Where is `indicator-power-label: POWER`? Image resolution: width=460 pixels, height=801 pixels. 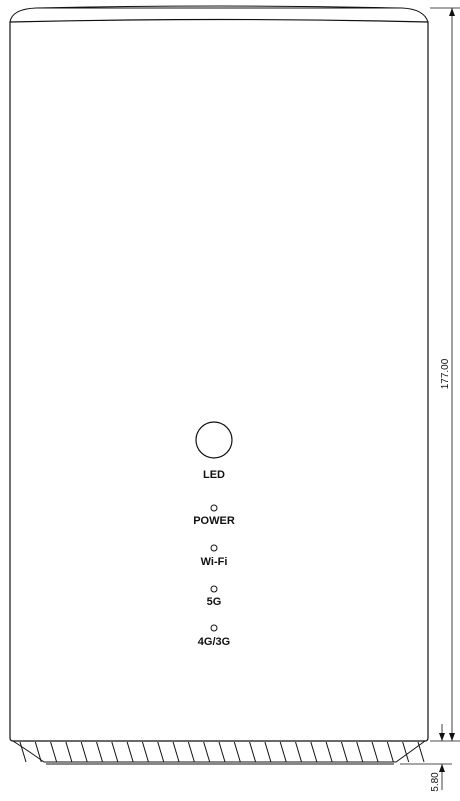
indicator-power-label: POWER is located at coordinates (214, 521).